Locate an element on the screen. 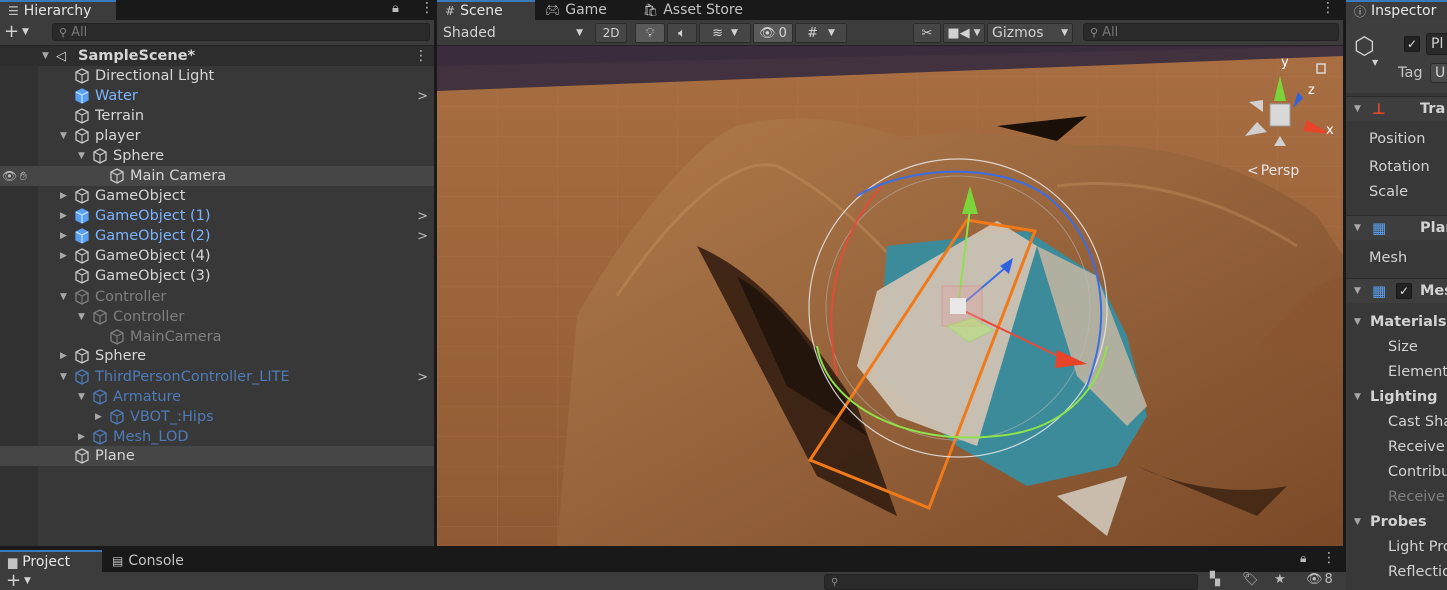 Image resolution: width=1447 pixels, height=590 pixels. effects-dropdown: ≋ ▼ is located at coordinates (725, 33).